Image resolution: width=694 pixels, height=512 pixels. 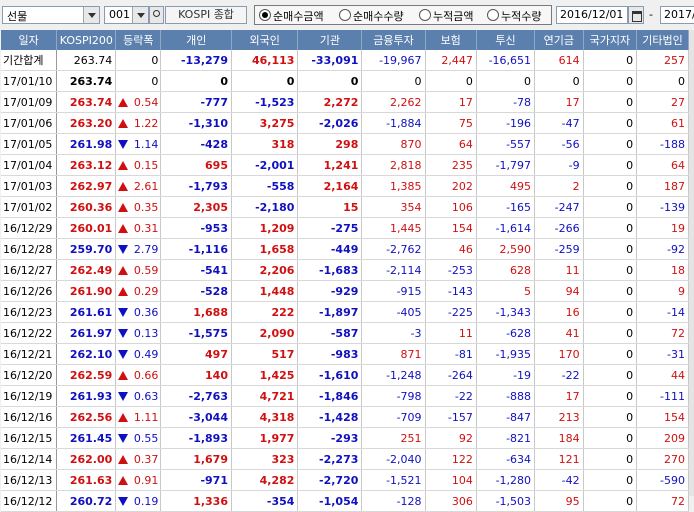 I want to click on cell-value: 235, so click(x=451, y=165).